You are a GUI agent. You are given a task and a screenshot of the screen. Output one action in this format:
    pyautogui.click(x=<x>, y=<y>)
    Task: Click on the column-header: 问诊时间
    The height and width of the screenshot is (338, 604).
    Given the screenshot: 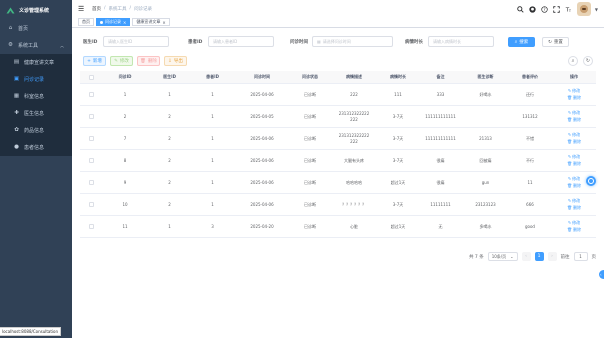 What is the action you would take?
    pyautogui.click(x=262, y=76)
    